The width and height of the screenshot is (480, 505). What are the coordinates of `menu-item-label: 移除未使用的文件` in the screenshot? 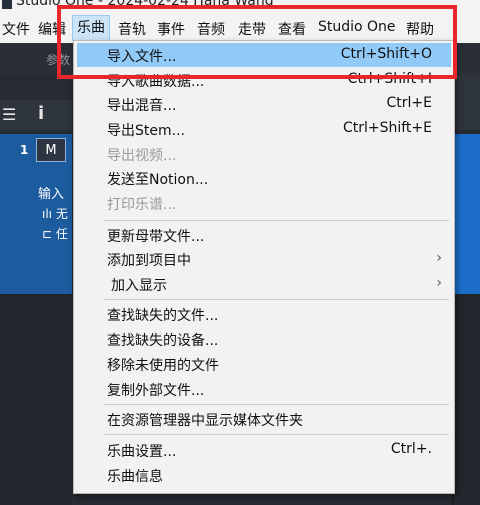 It's located at (163, 366).